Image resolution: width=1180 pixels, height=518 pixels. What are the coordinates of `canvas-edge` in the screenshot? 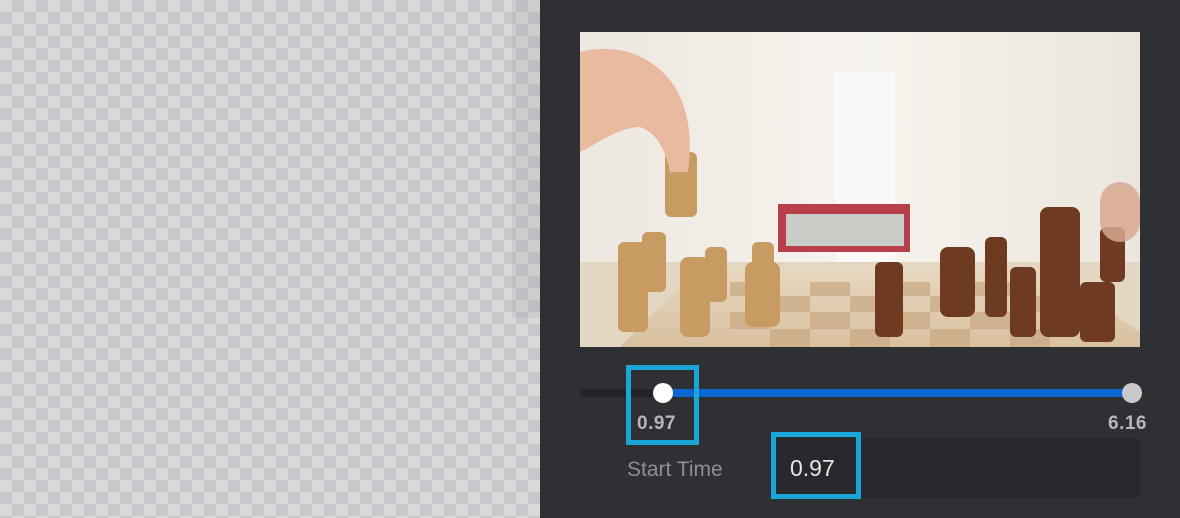 It's located at (526, 159).